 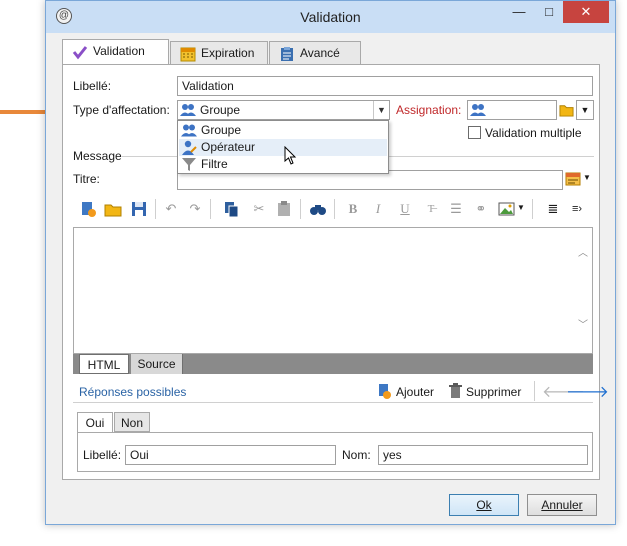 What do you see at coordinates (583, 251) in the screenshot?
I see `scroll-up-icon: ︿` at bounding box center [583, 251].